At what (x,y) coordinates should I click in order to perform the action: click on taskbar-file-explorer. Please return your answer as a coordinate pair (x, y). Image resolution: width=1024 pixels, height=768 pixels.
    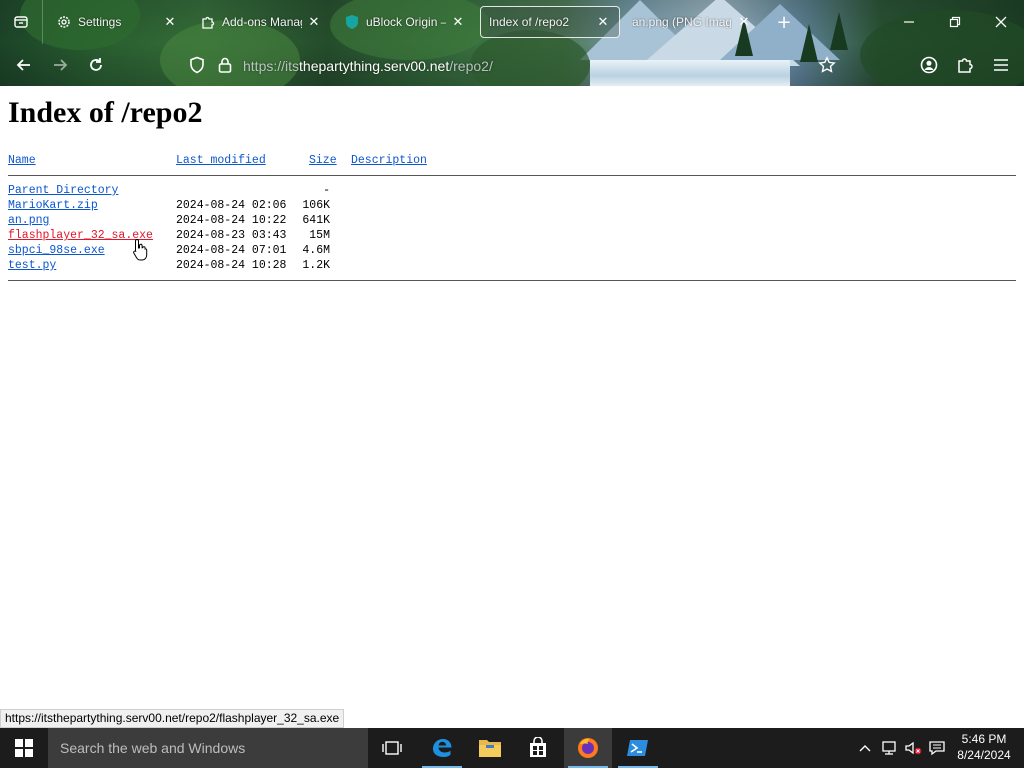
    Looking at the image, I should click on (490, 748).